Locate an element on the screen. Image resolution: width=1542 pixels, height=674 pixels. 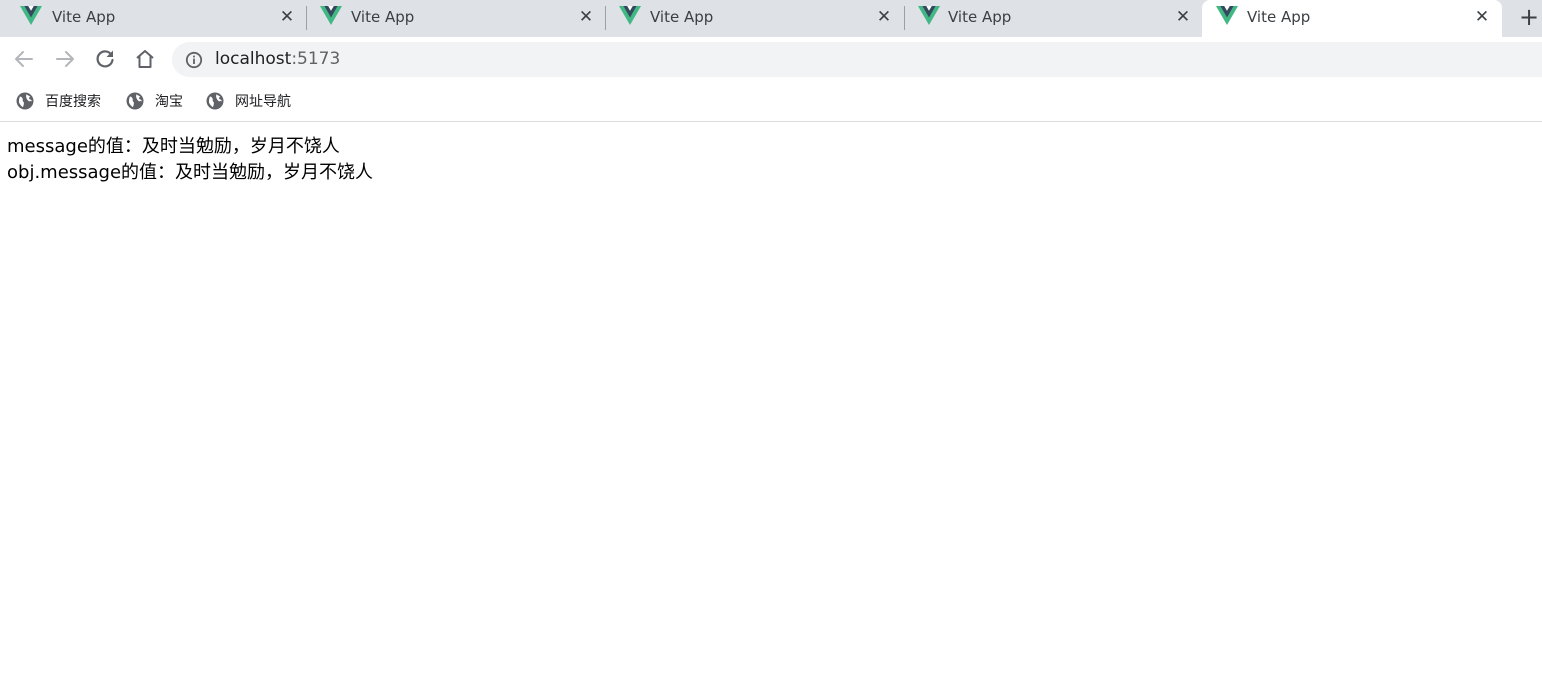
obj-message-line: obj.message的值：及时当勉励，岁月不饶人 is located at coordinates (190, 172).